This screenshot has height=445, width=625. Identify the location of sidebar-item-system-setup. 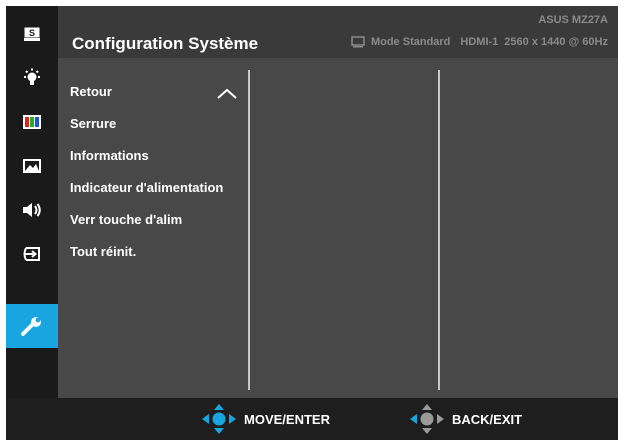
(32, 326).